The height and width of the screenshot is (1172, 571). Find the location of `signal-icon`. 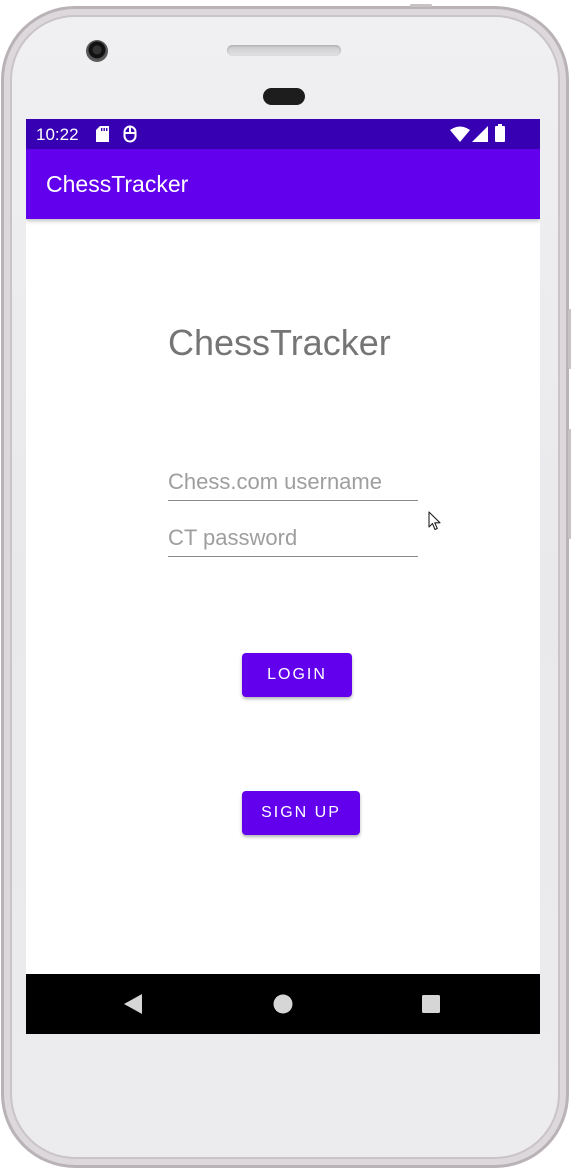

signal-icon is located at coordinates (480, 136).